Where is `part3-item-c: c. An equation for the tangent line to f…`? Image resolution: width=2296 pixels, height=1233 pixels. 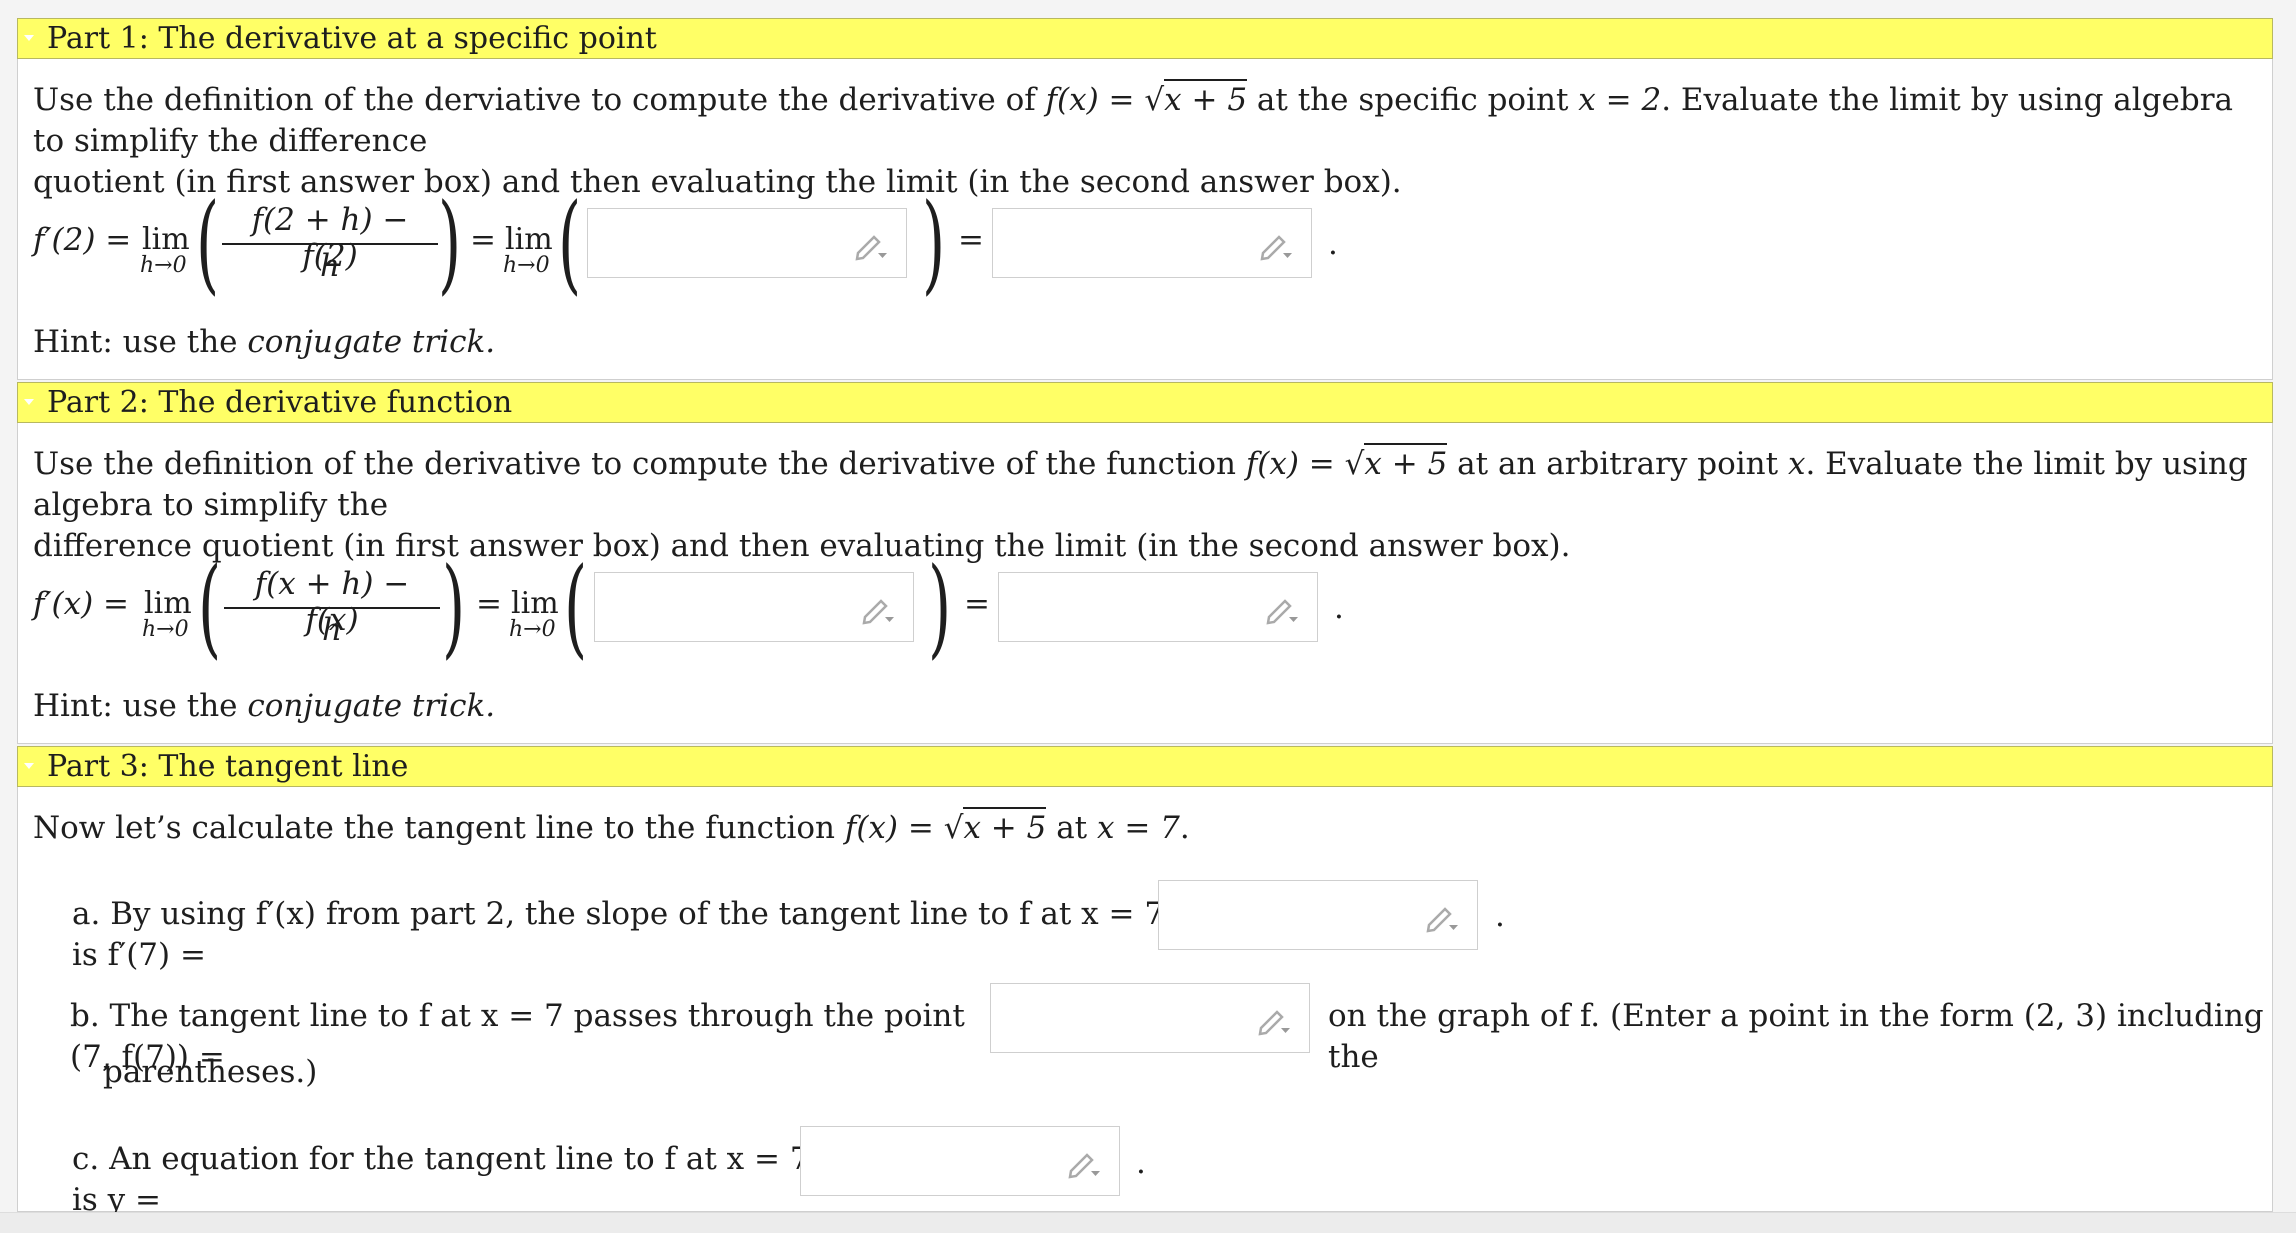 part3-item-c: c. An equation for the tangent line to f… is located at coordinates (441, 1179).